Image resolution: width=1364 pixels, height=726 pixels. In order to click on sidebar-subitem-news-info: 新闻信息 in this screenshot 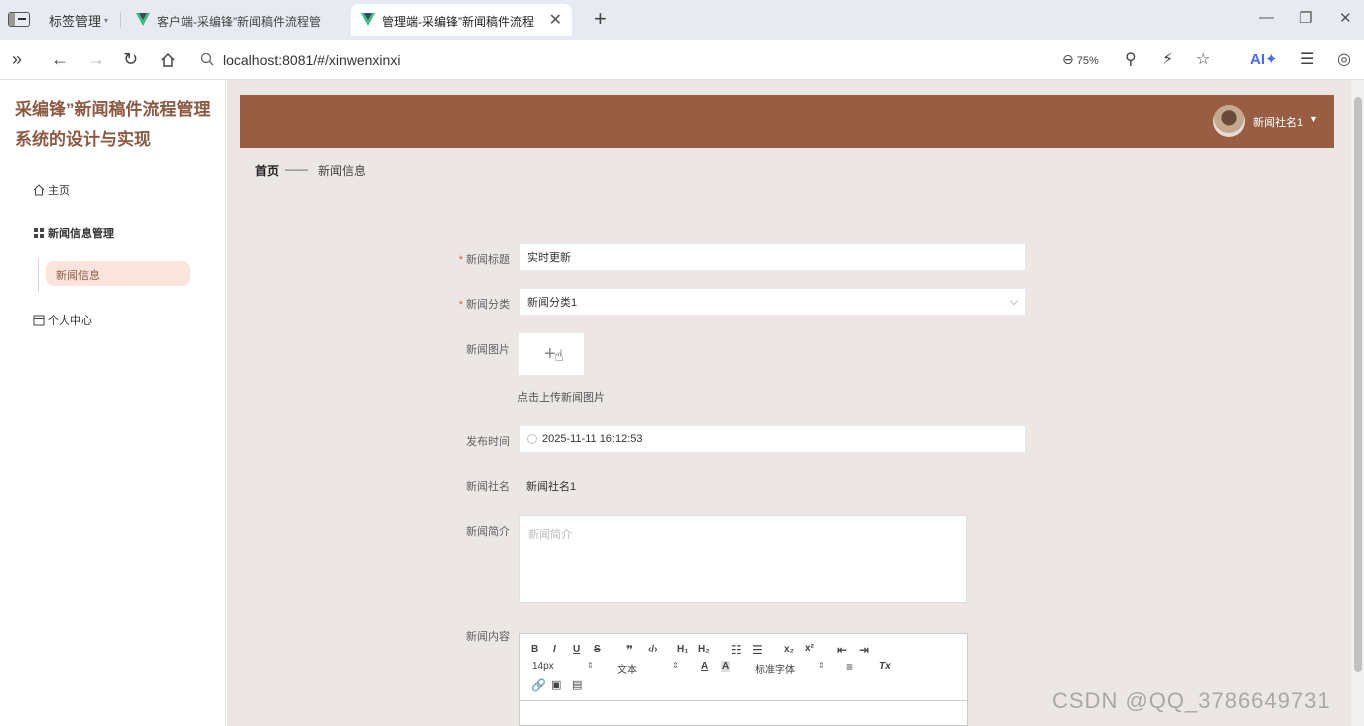, I will do `click(118, 273)`.